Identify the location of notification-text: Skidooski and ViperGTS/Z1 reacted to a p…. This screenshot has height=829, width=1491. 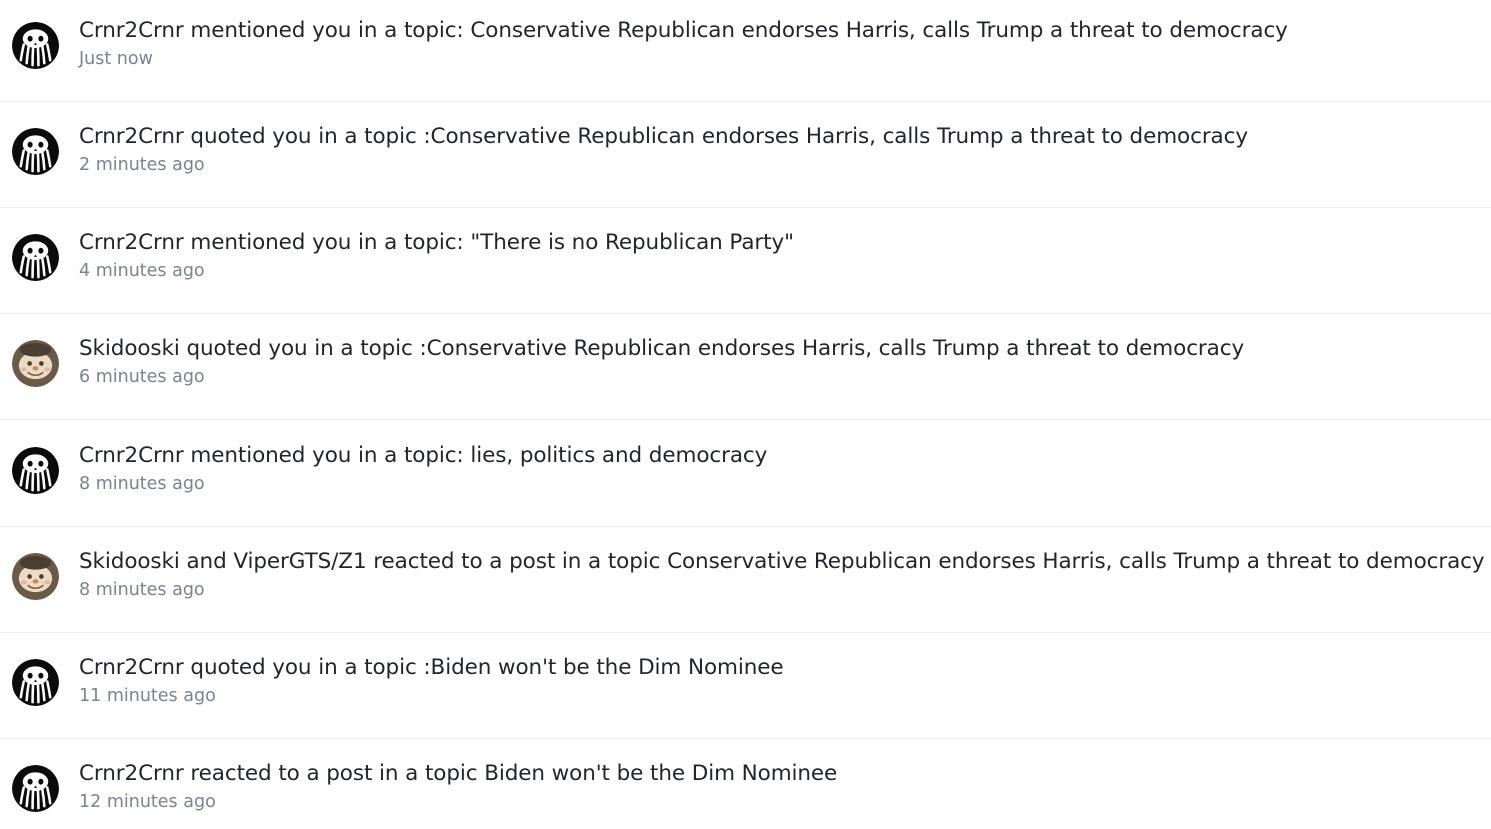
(782, 562).